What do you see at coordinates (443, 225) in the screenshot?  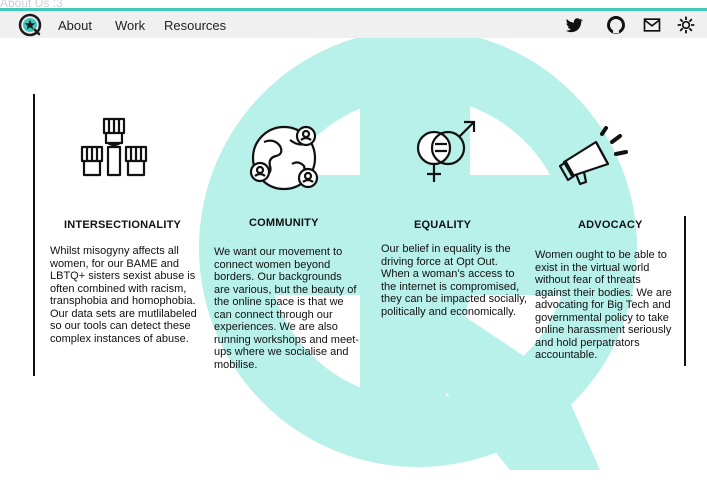 I see `heading-equality: EQUALITY` at bounding box center [443, 225].